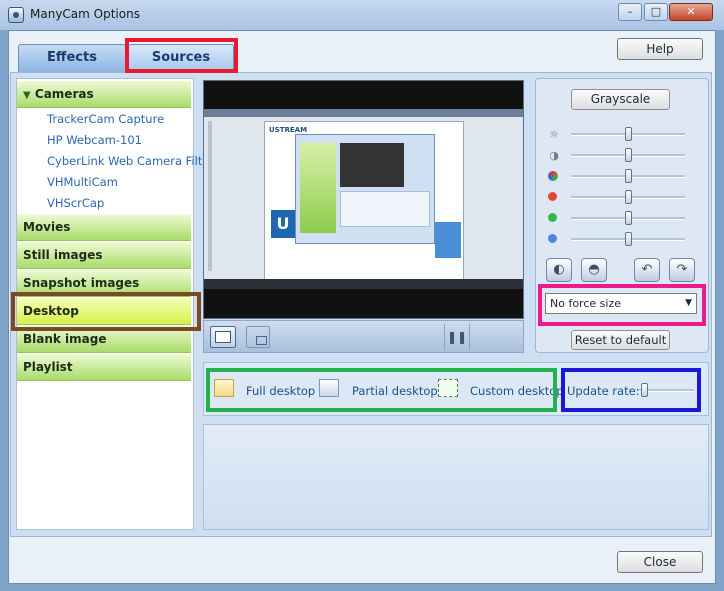  What do you see at coordinates (105, 119) in the screenshot?
I see `camera-item: TrackerCam Capture` at bounding box center [105, 119].